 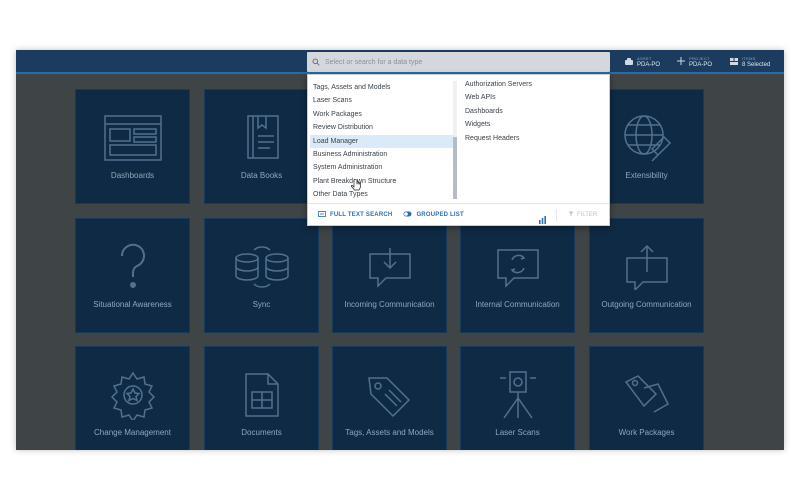 What do you see at coordinates (647, 266) in the screenshot?
I see `outgoing-message-icon` at bounding box center [647, 266].